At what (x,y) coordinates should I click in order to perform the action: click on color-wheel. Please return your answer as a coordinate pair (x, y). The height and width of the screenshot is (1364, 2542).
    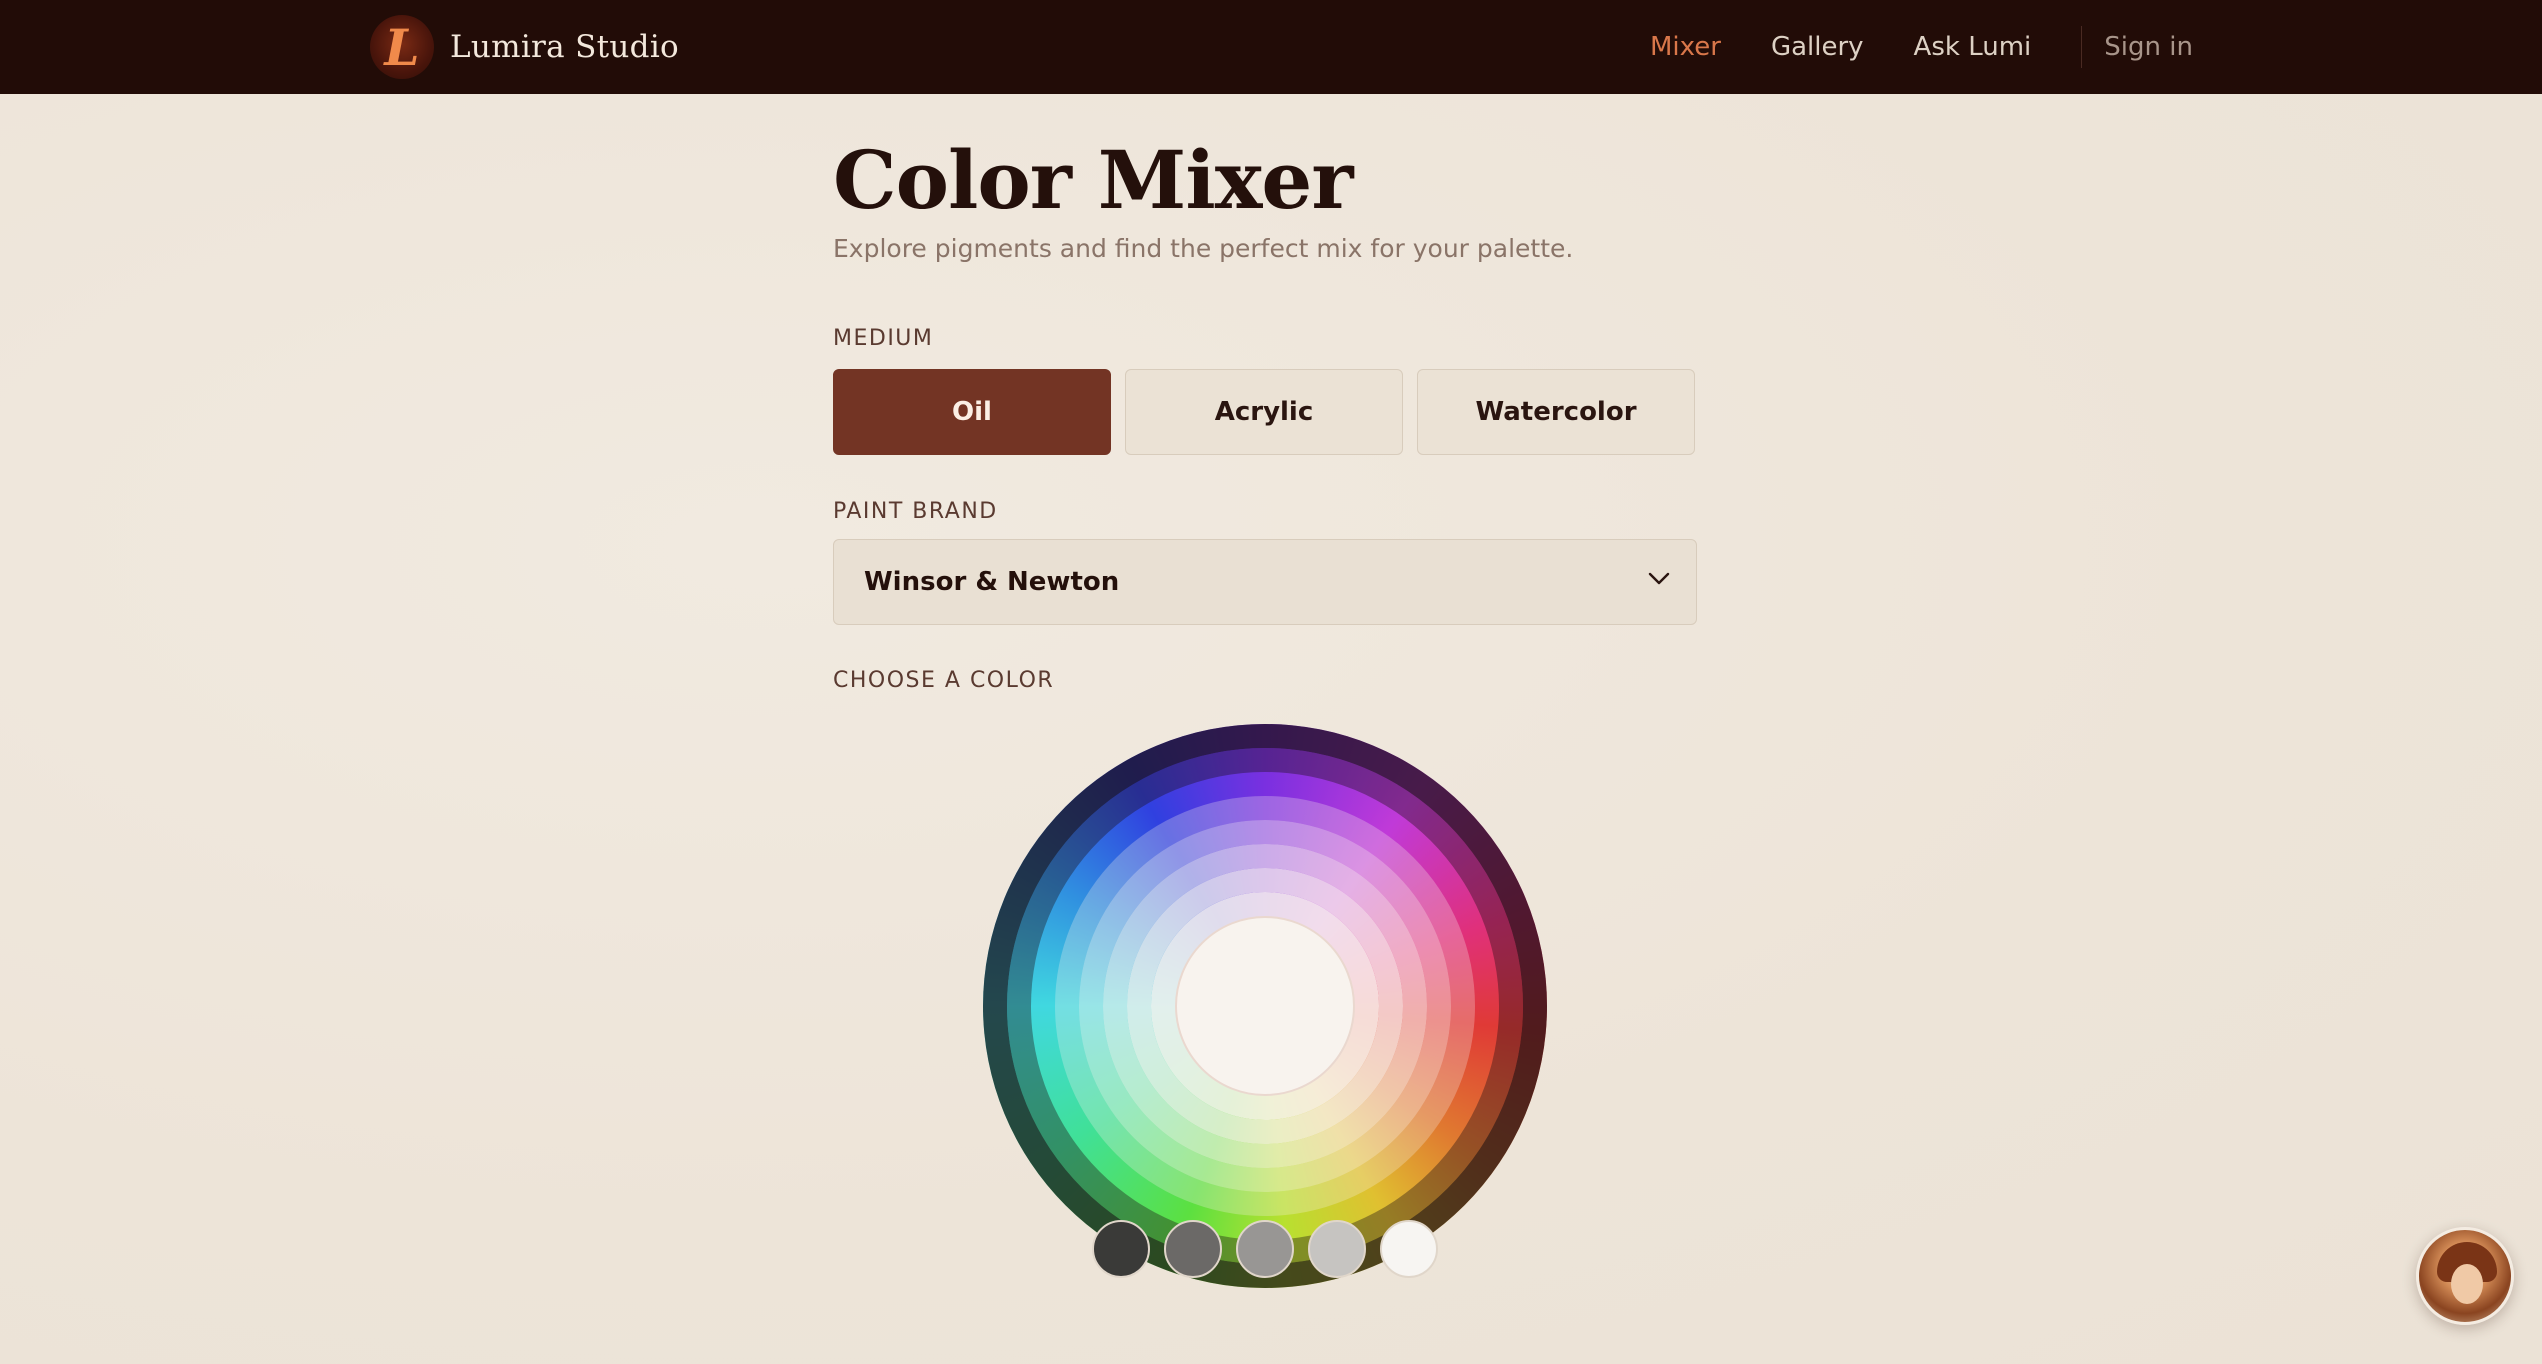
    Looking at the image, I should click on (1265, 1006).